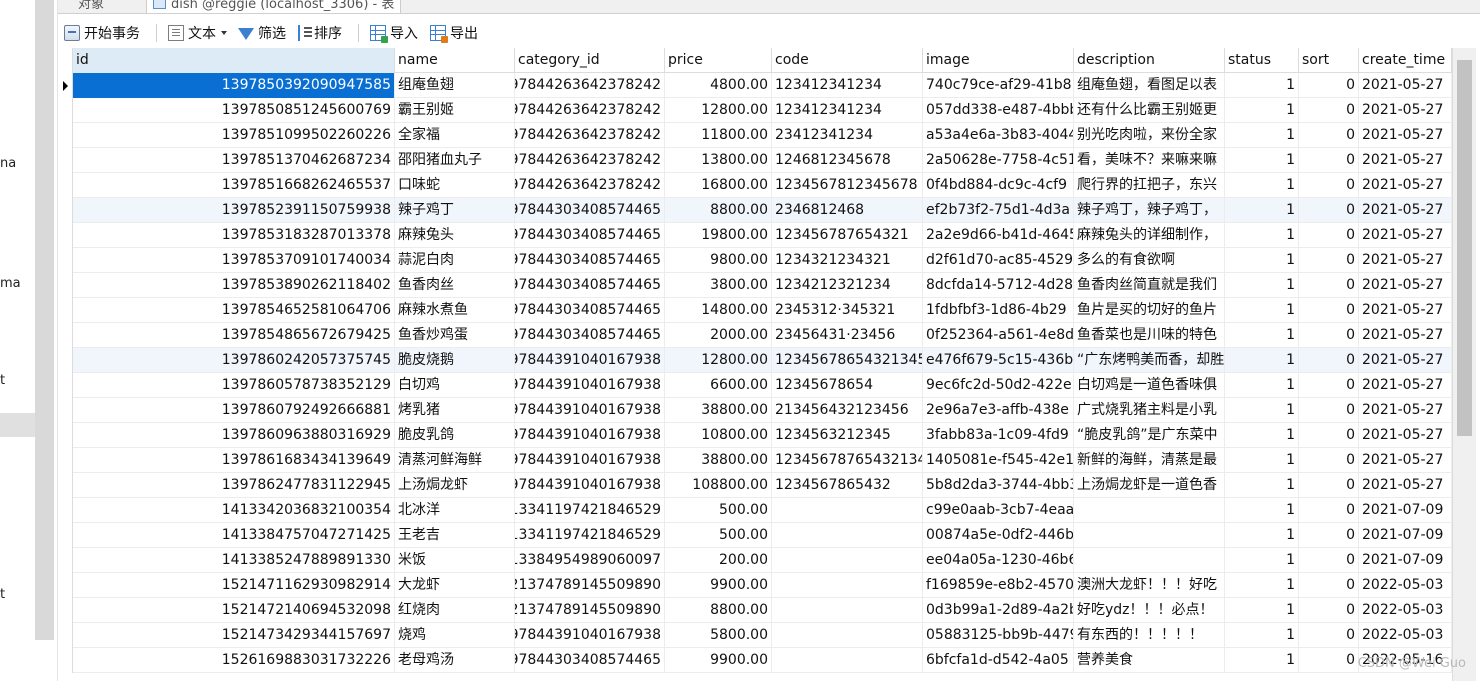 The height and width of the screenshot is (681, 1480). What do you see at coordinates (234, 585) in the screenshot?
I see `cell-id: 1521471162930982914` at bounding box center [234, 585].